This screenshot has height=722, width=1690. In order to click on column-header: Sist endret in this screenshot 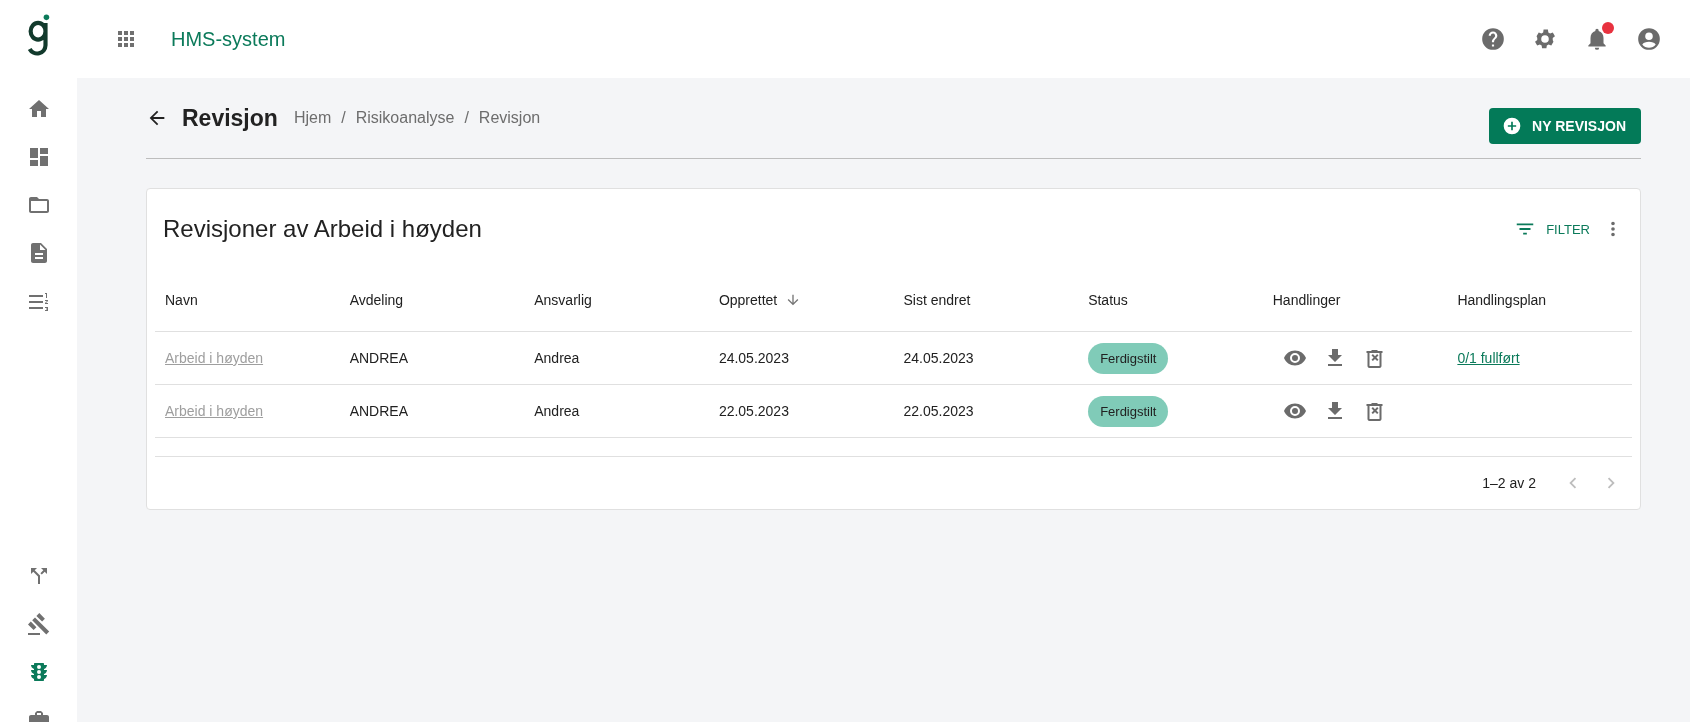, I will do `click(937, 300)`.